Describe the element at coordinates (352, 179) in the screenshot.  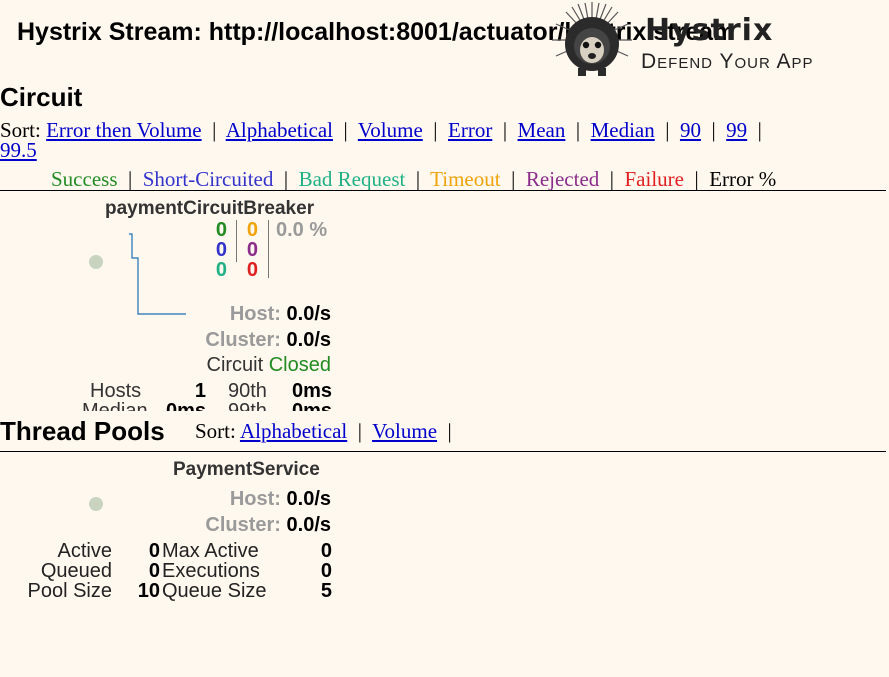
I see `legend-bad-request: Bad Request` at that location.